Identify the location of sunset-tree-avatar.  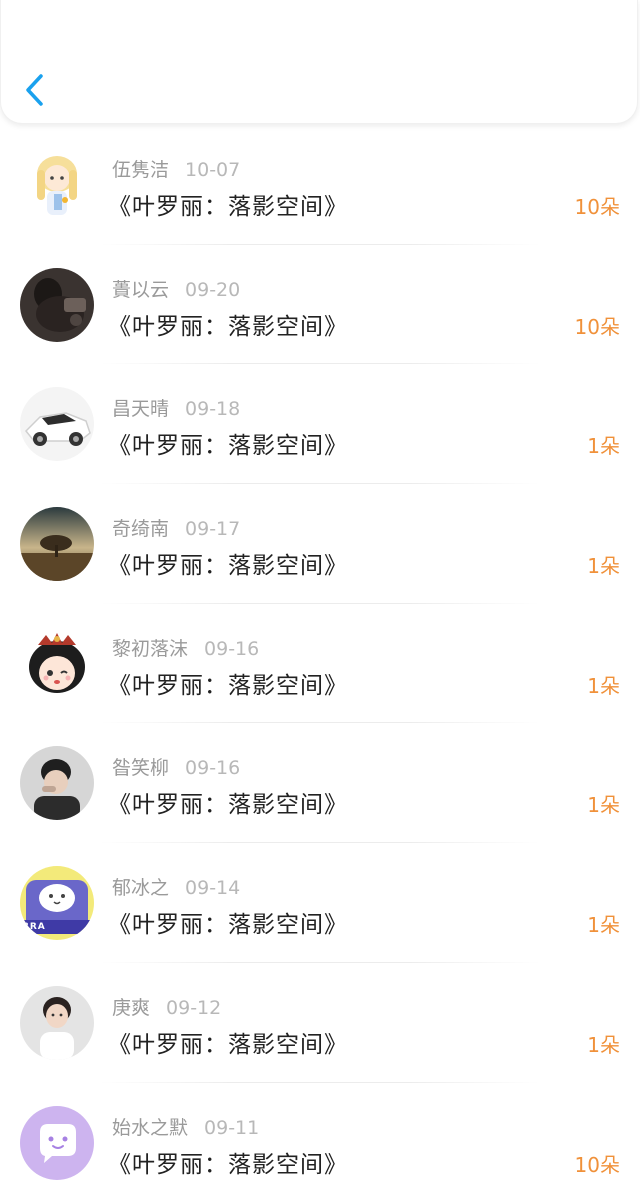
(57, 544).